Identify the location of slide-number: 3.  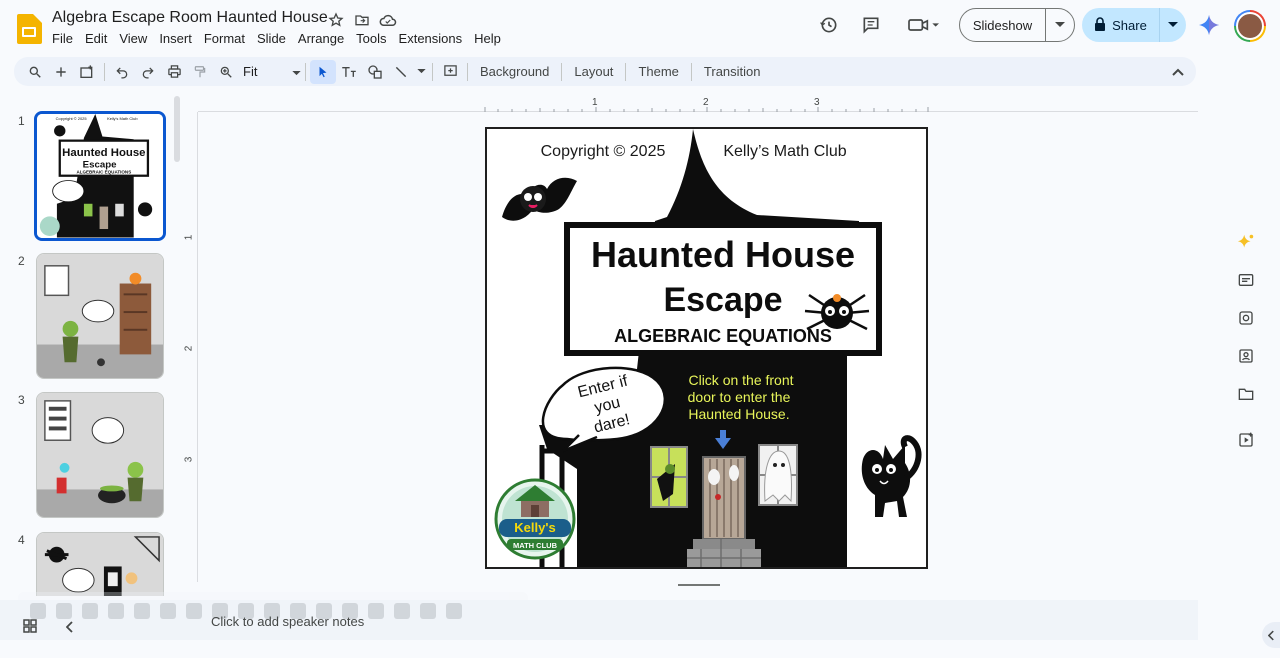
(21, 400).